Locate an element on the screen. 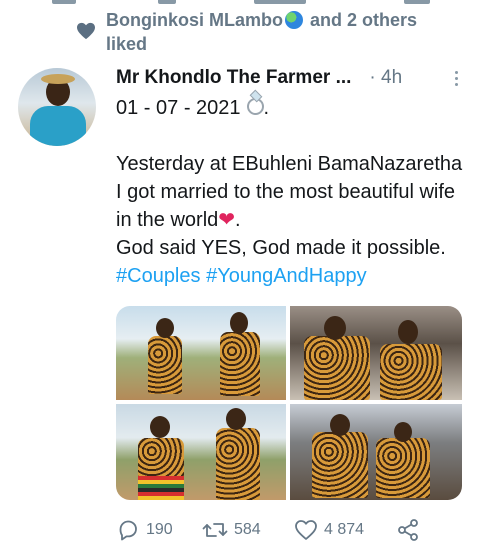  retweet-button: 584 is located at coordinates (248, 530).